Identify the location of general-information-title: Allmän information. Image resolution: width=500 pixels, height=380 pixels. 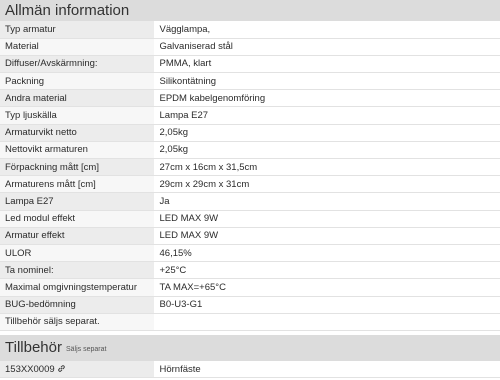
(67, 10).